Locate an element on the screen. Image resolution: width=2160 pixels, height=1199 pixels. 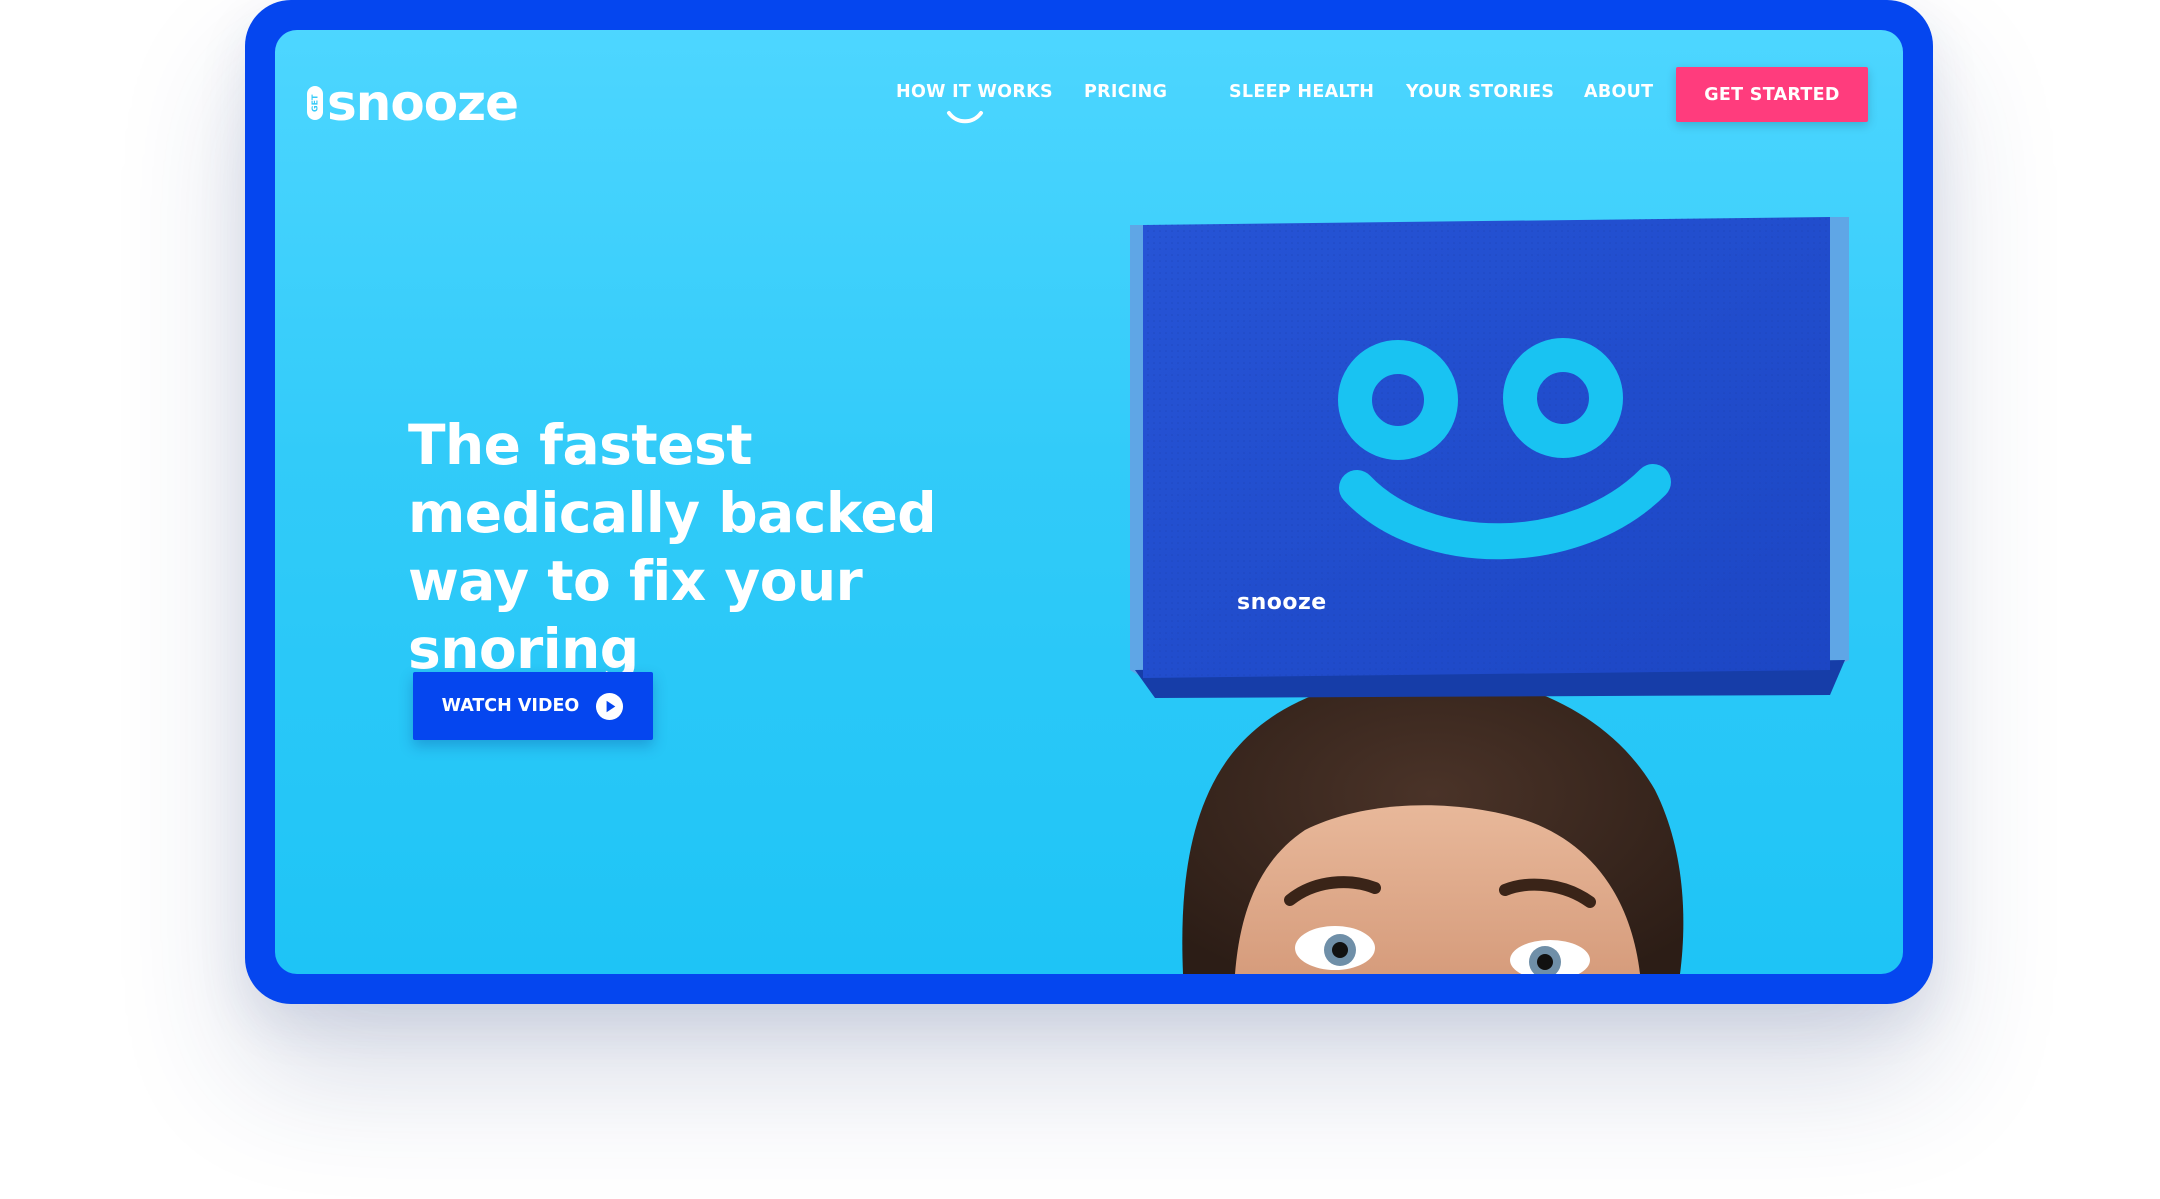
smile-underline-icon is located at coordinates (965, 117).